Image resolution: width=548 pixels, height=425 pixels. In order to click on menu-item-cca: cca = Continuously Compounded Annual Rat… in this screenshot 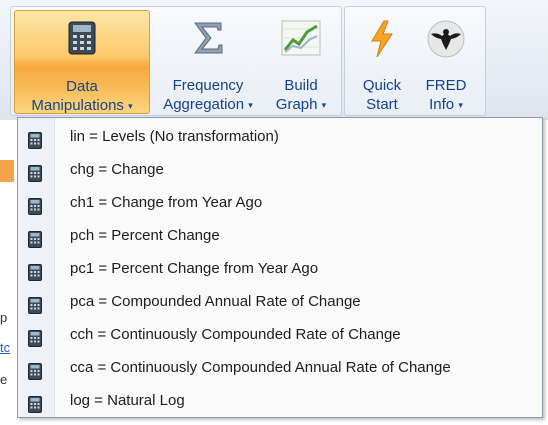, I will do `click(280, 367)`.